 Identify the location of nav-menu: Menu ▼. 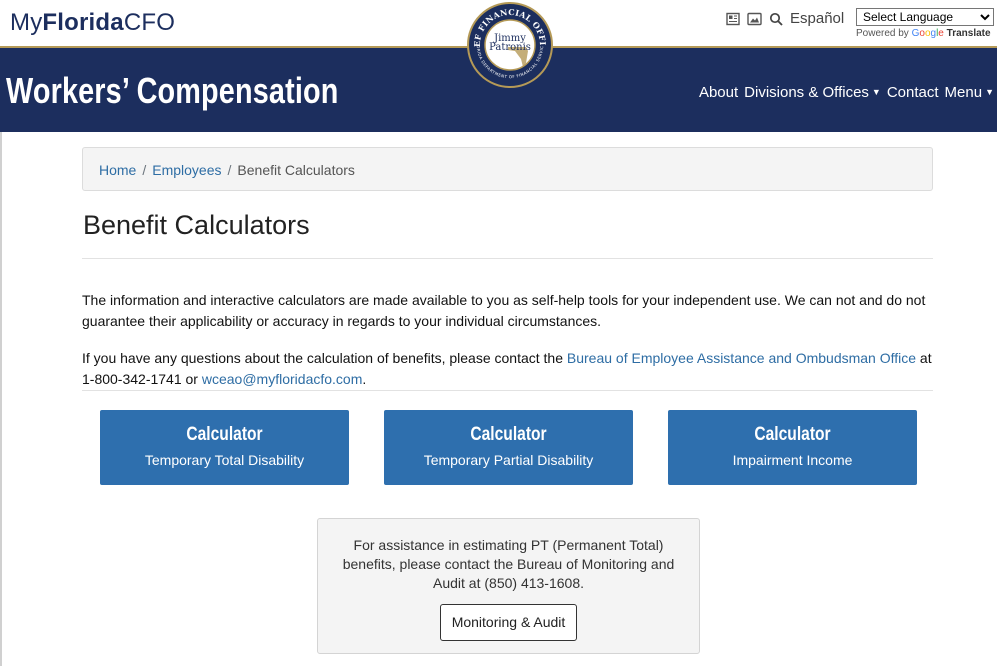
(969, 92).